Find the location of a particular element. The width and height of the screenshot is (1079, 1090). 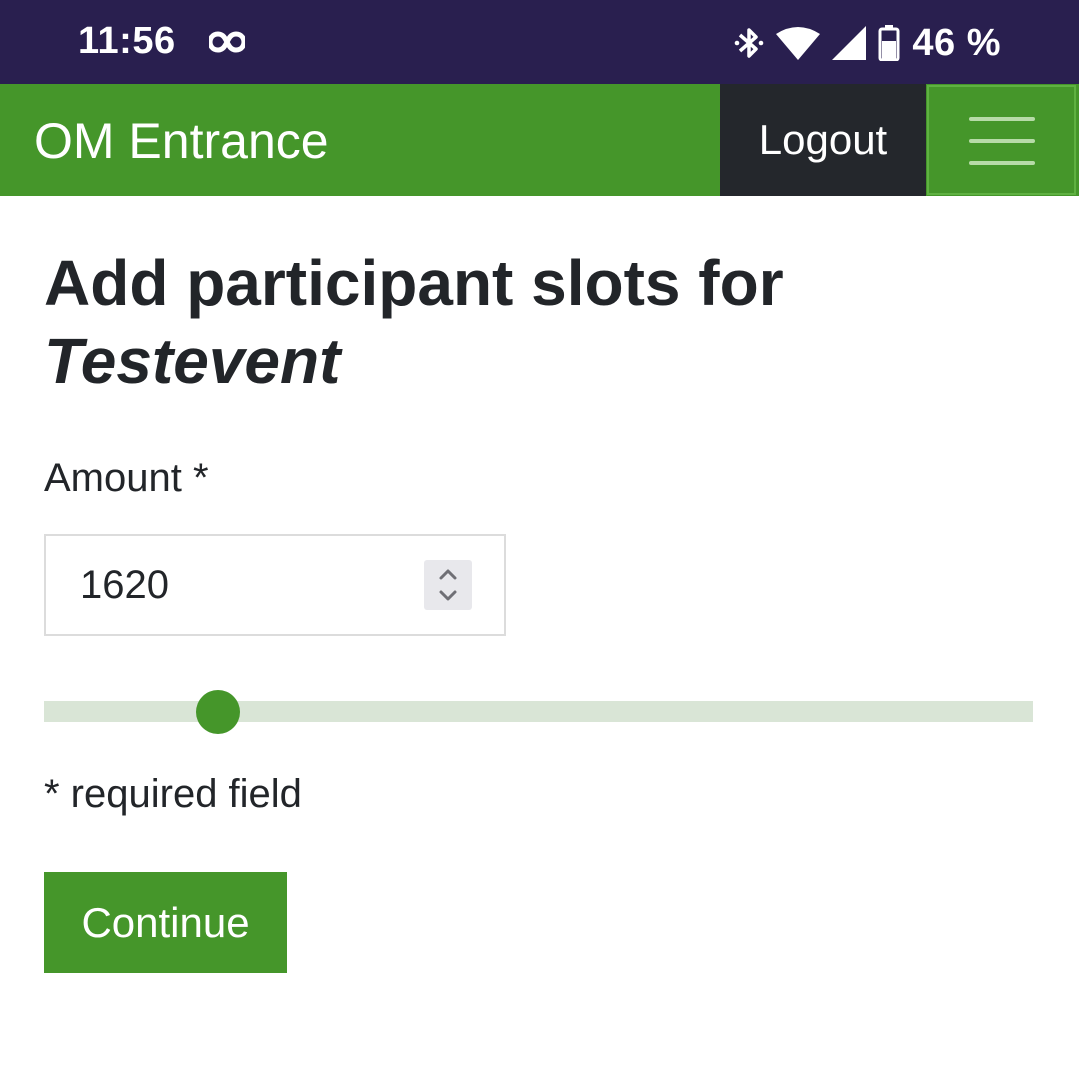

continue-button: Continue is located at coordinates (165, 922).